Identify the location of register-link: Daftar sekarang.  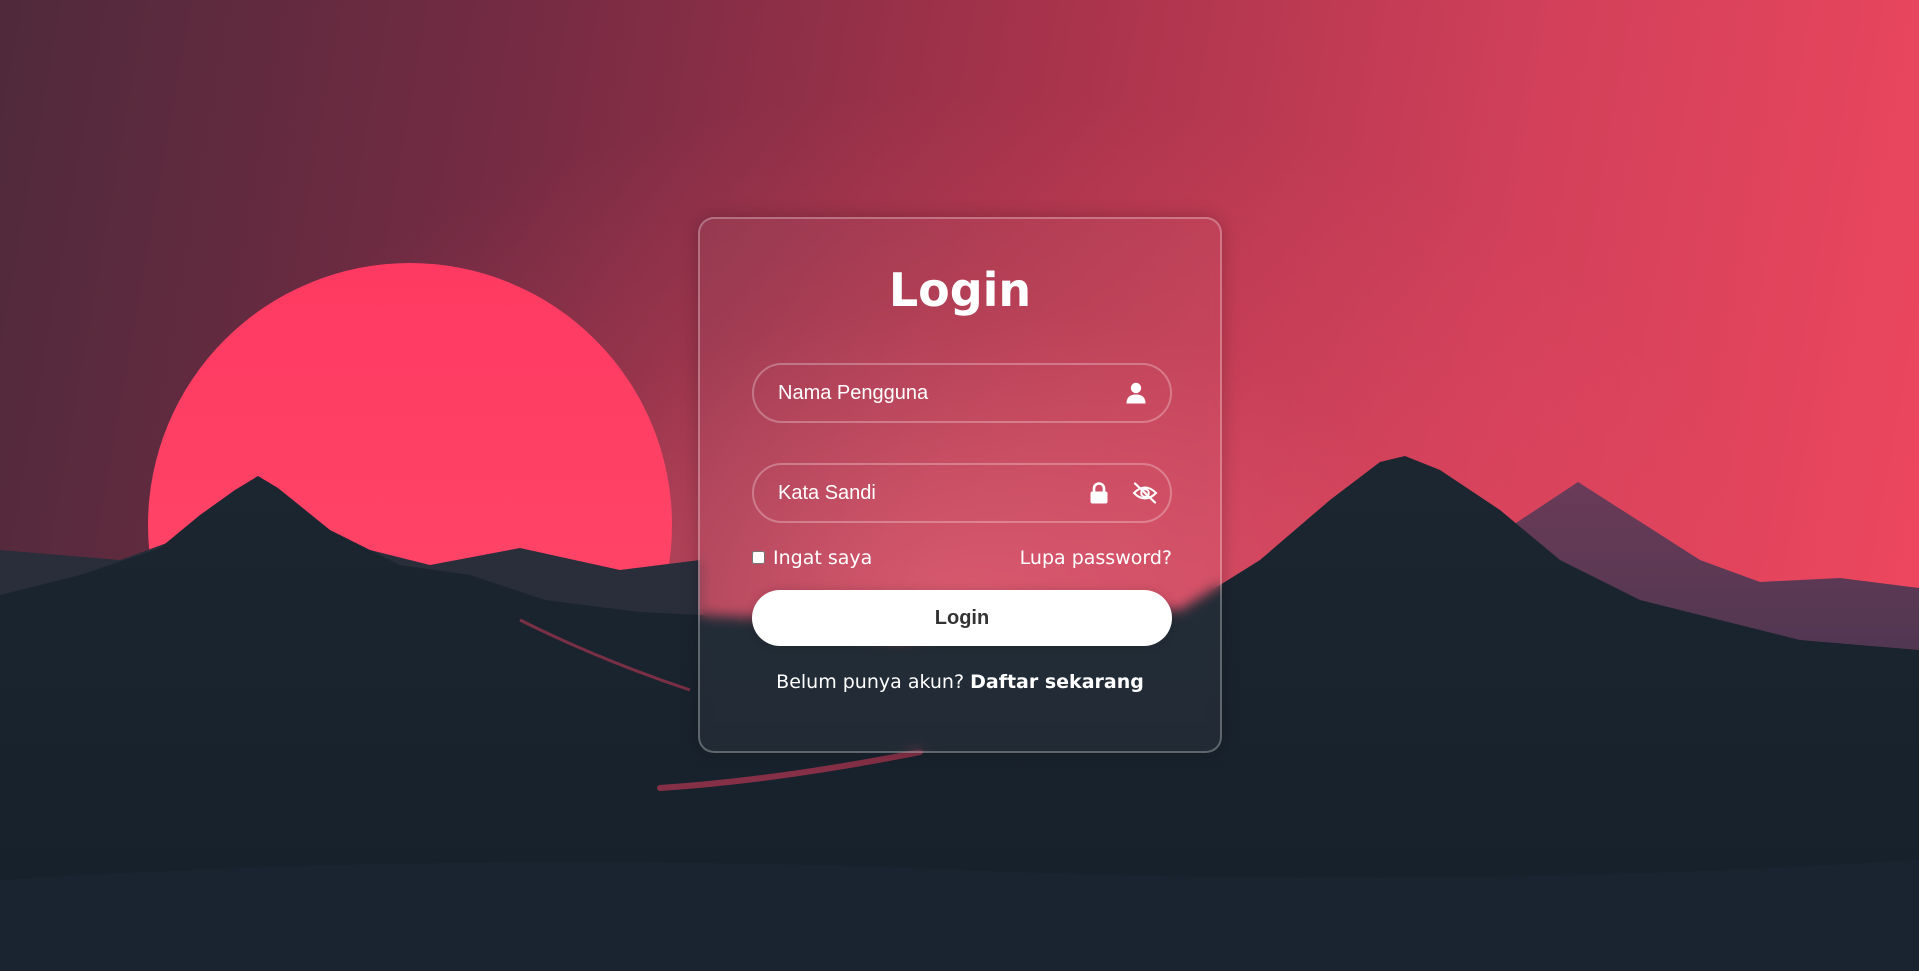
(1057, 682).